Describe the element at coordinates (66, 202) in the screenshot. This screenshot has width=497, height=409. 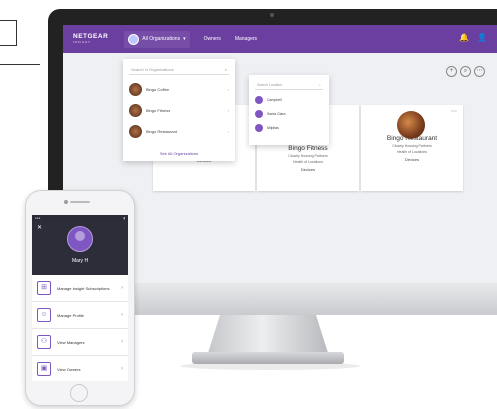
I see `phone-camera` at that location.